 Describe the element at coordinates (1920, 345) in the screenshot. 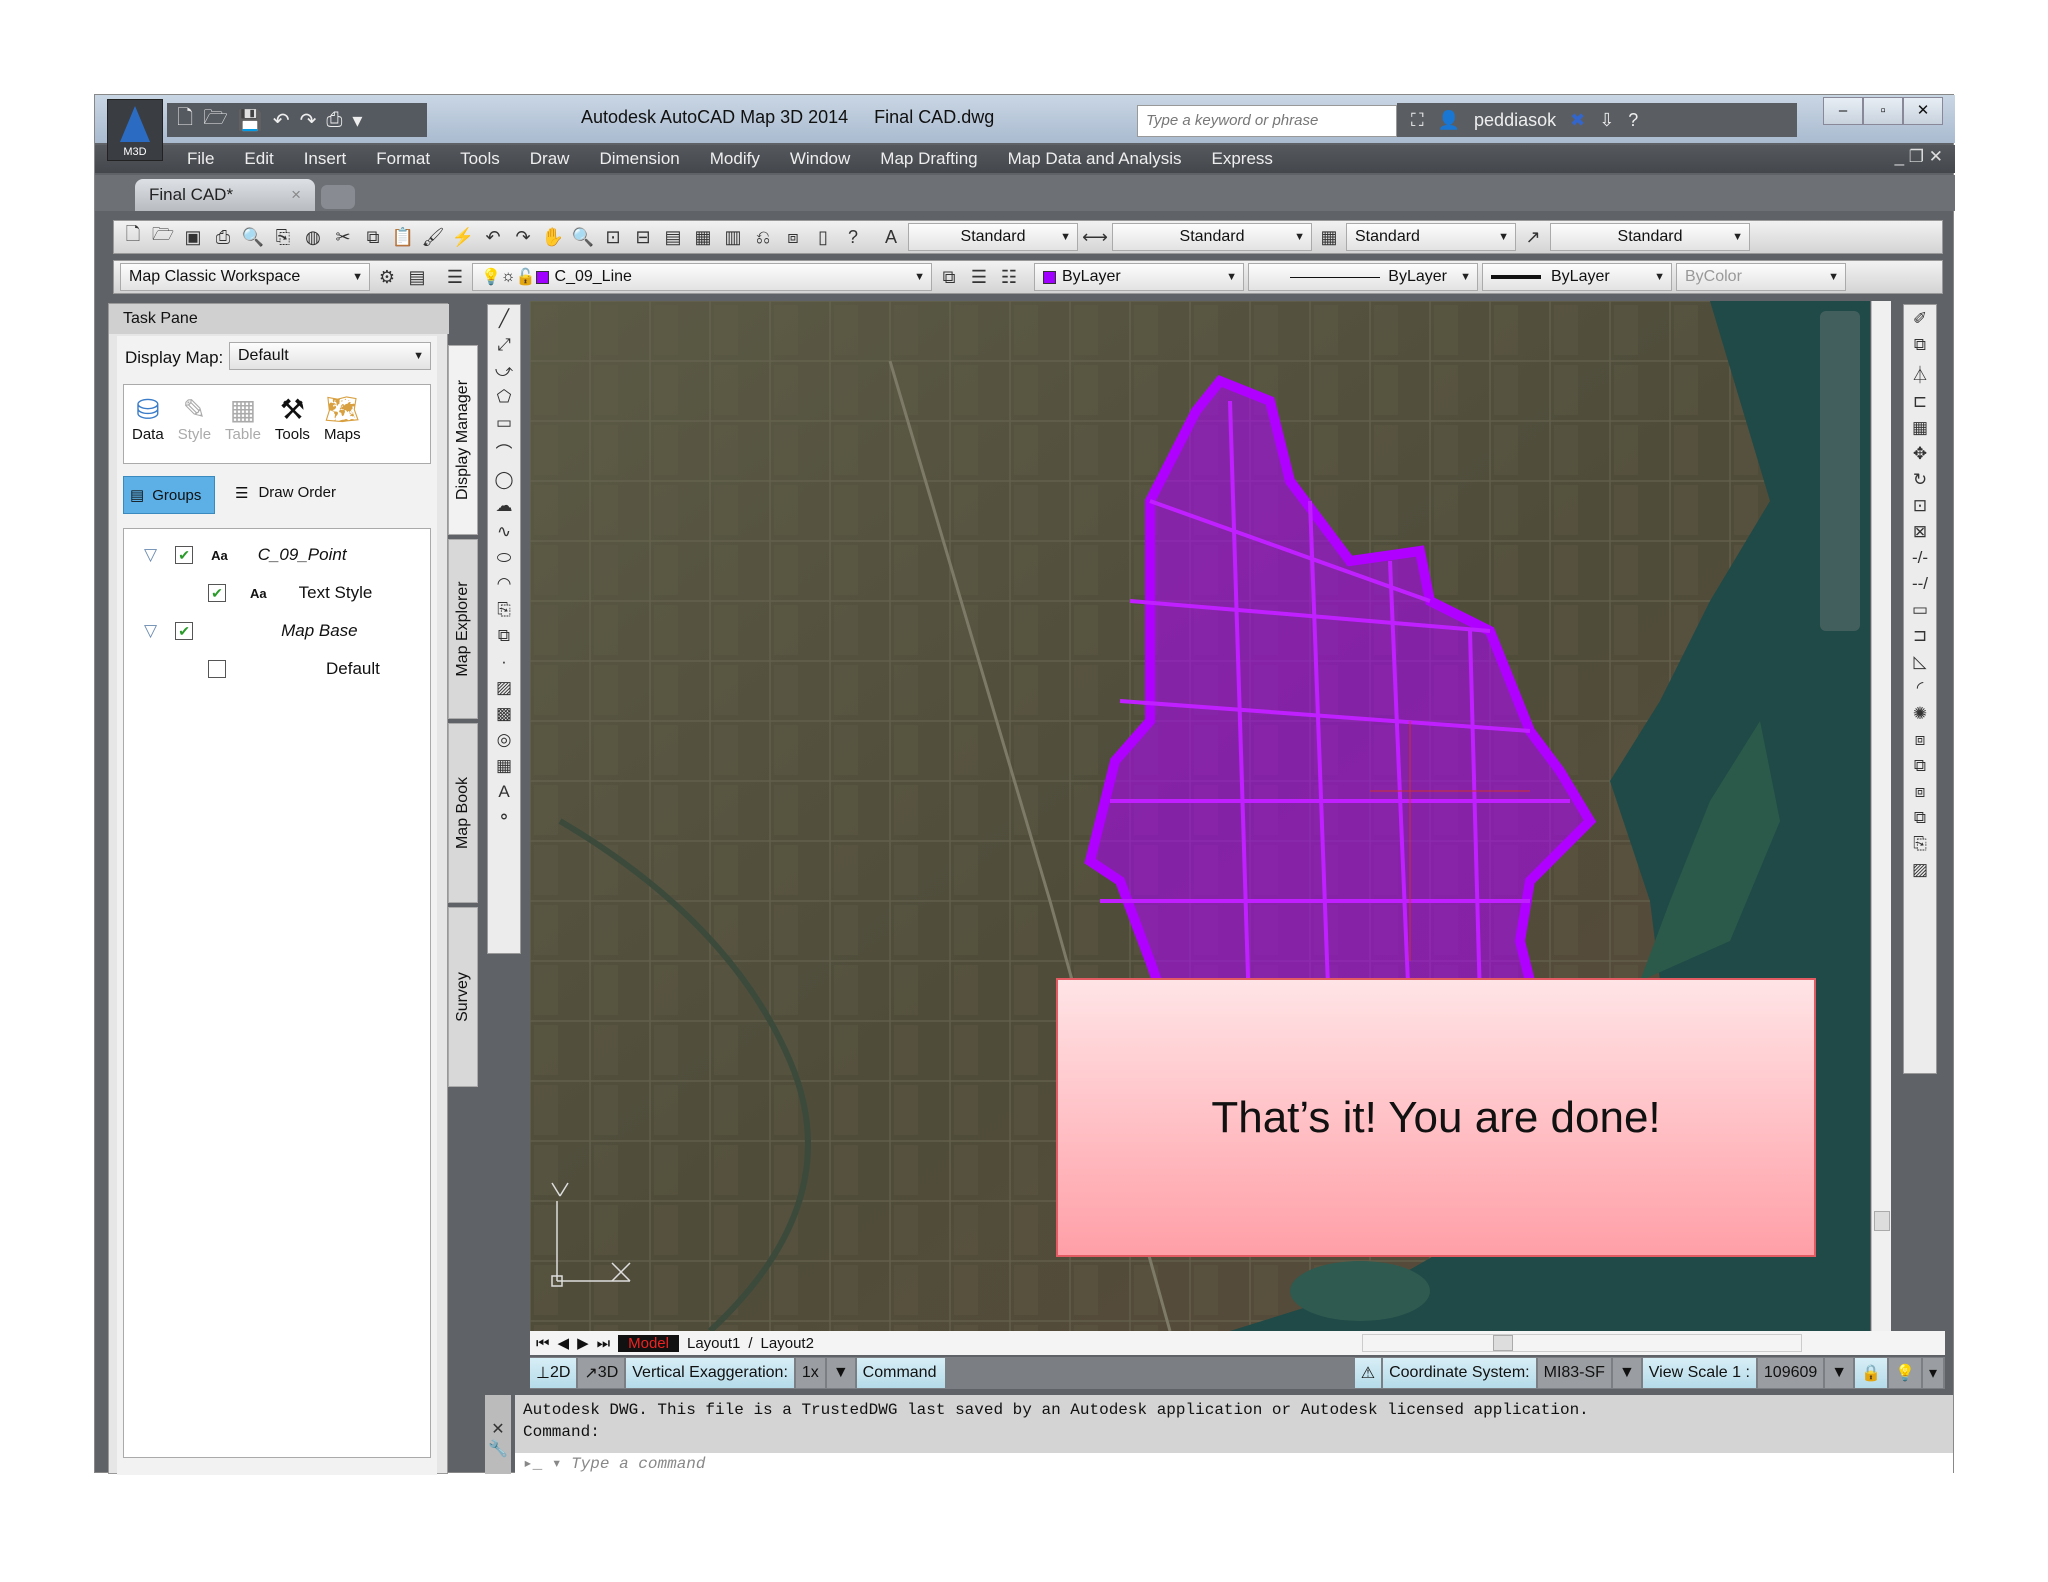

I see `copy-icon: ⧉` at that location.